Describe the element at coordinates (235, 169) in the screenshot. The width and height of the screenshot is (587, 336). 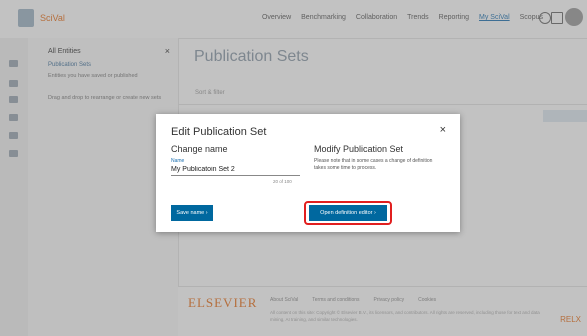
I see `name-input` at that location.